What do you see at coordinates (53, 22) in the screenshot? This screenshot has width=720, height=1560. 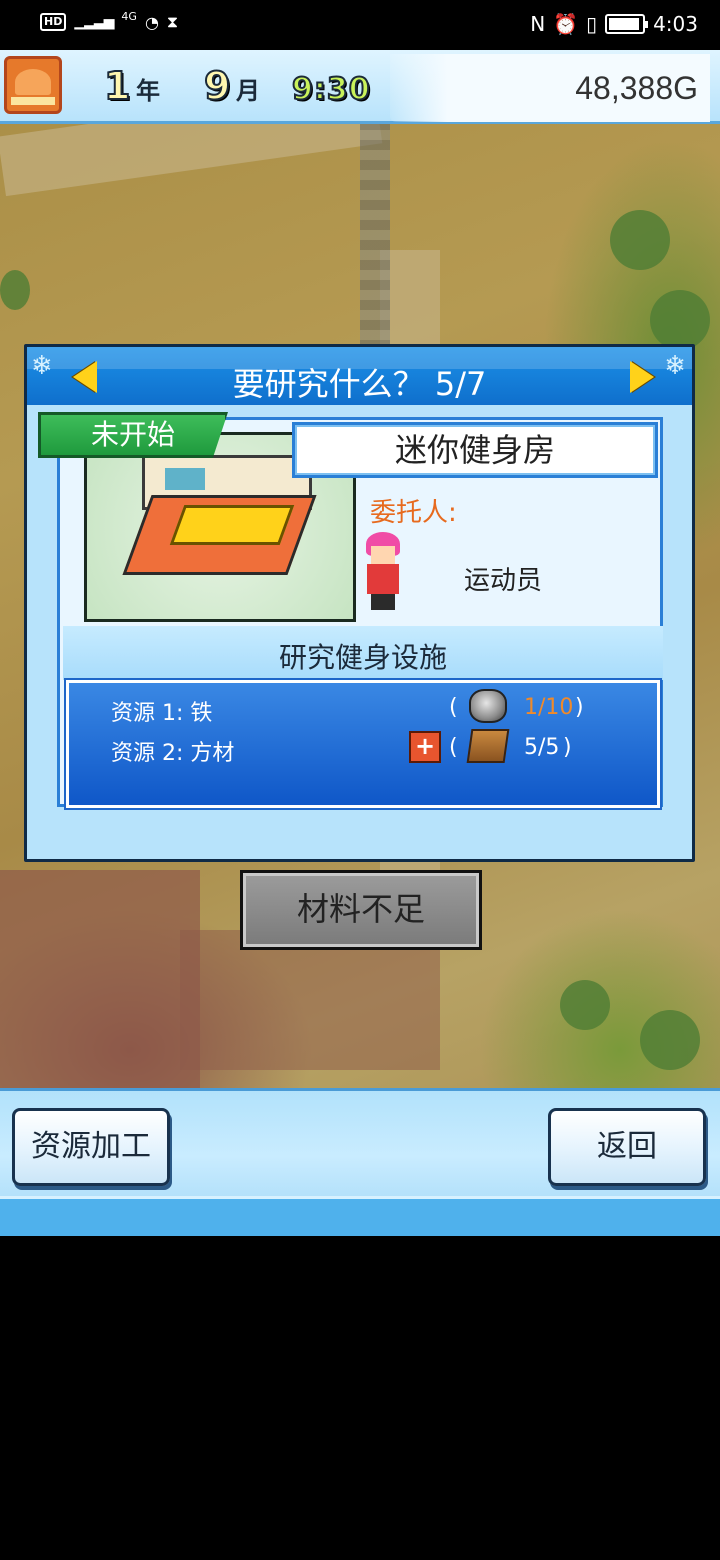 I see `hd-badge: HD` at bounding box center [53, 22].